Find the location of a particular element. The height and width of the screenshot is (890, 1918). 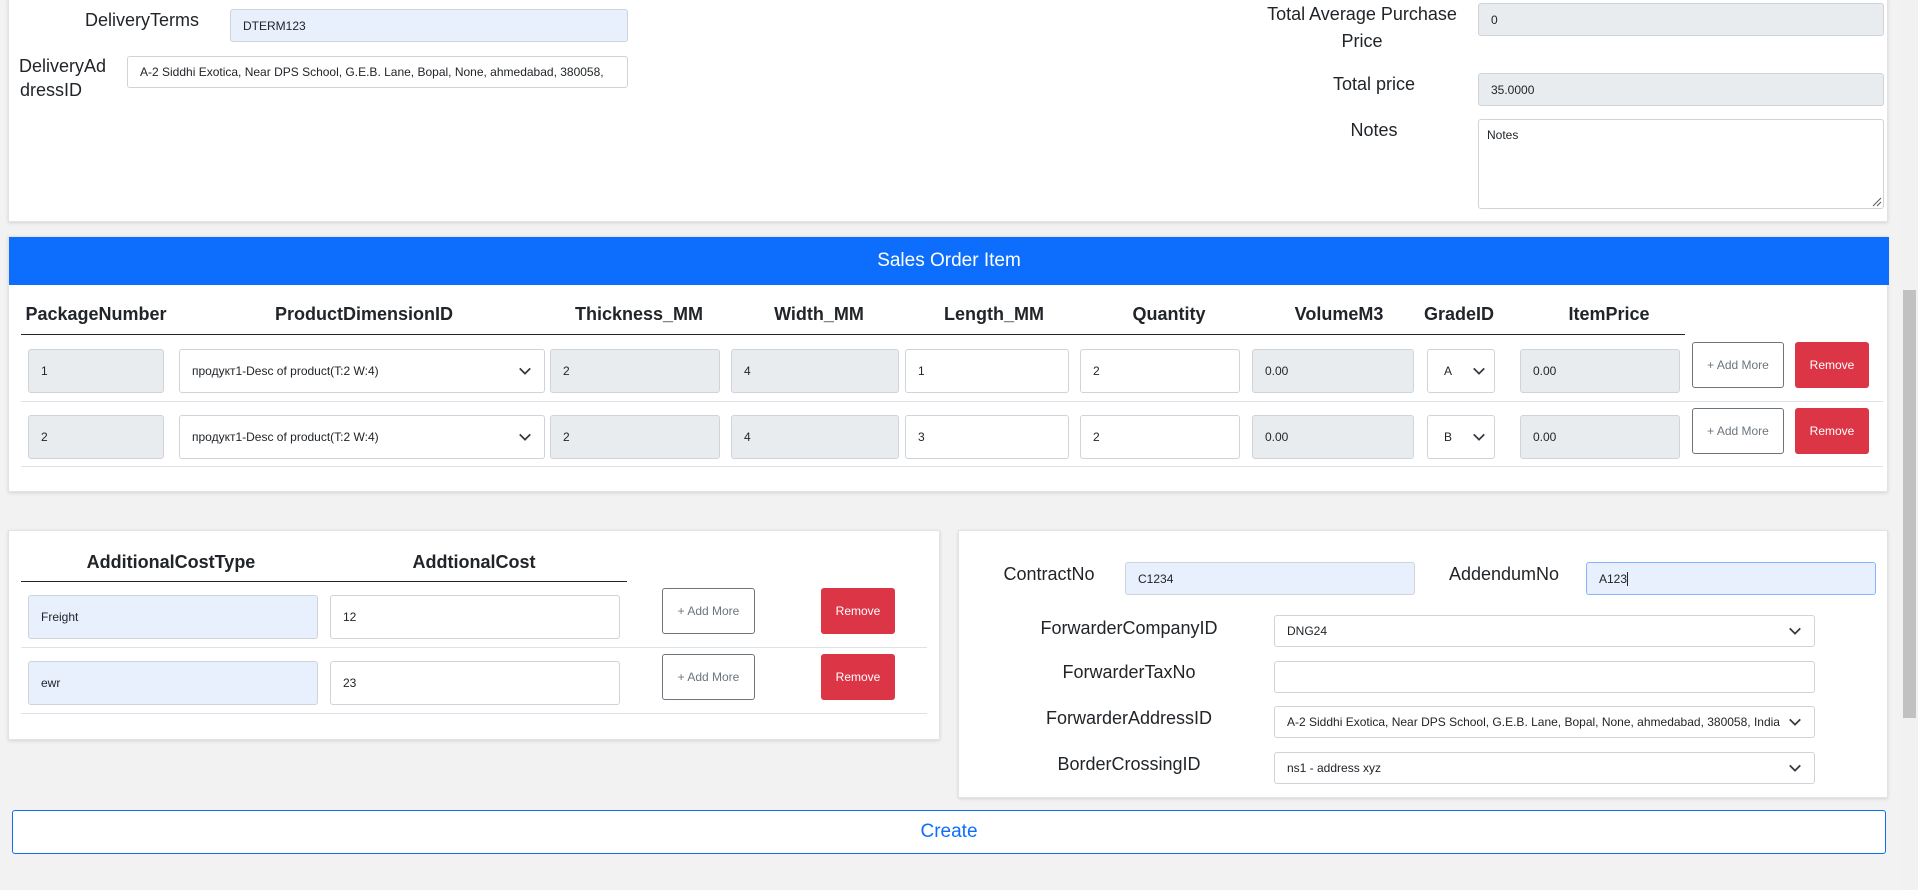

forwarder-tax-label: ForwarderTaxNo is located at coordinates (1129, 672).